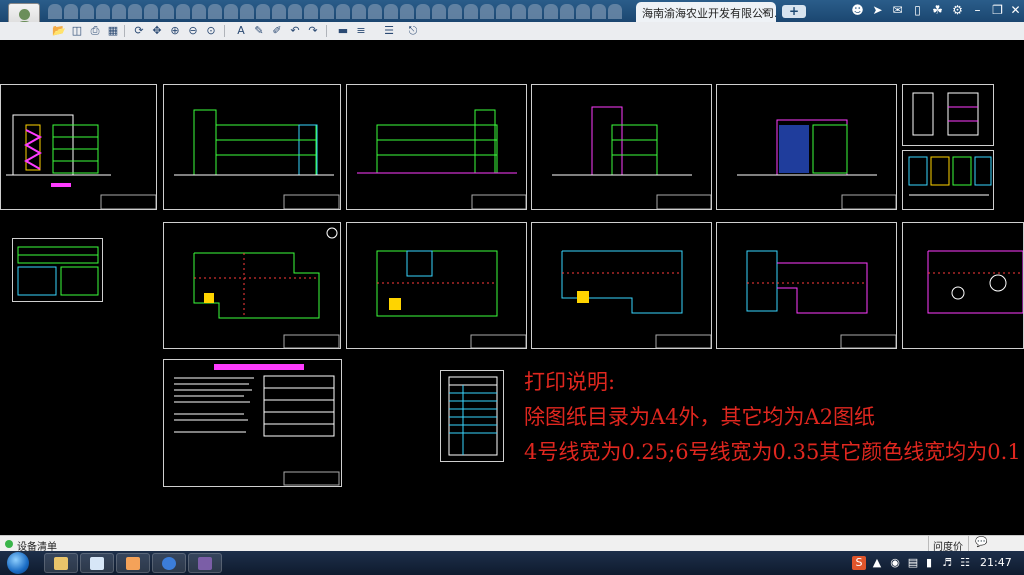  I want to click on minimize-icon: –, so click(977, 10).